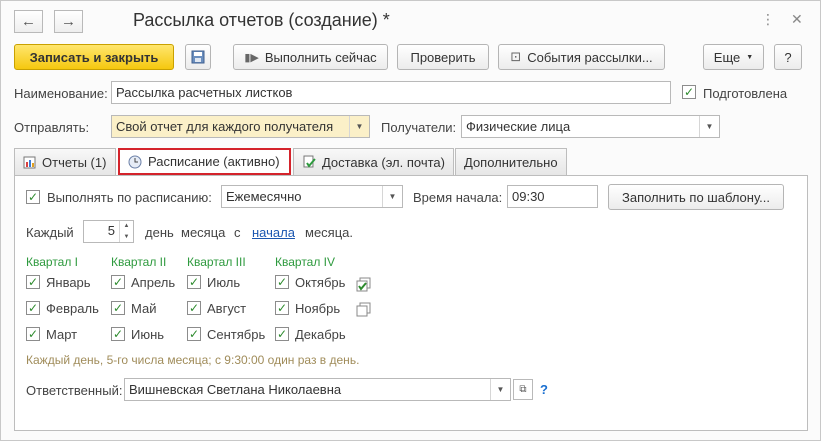 This screenshot has width=821, height=441. I want to click on month-checkbox-october: ✓, so click(282, 282).